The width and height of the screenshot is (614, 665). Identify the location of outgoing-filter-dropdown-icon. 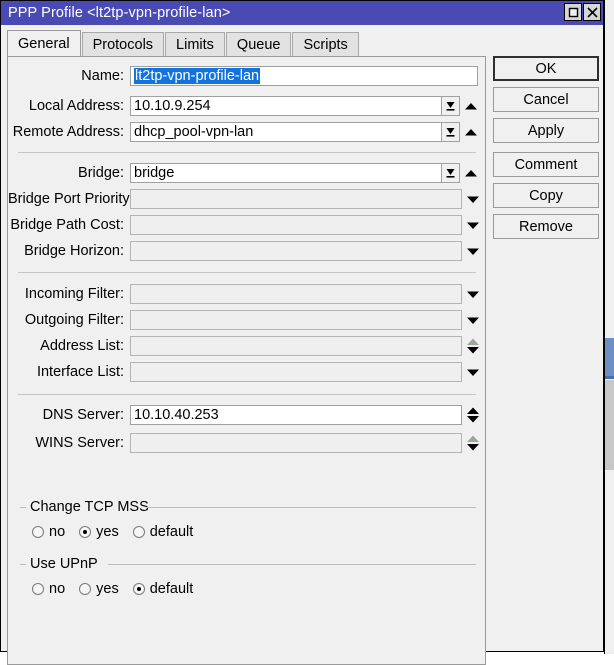
(473, 320).